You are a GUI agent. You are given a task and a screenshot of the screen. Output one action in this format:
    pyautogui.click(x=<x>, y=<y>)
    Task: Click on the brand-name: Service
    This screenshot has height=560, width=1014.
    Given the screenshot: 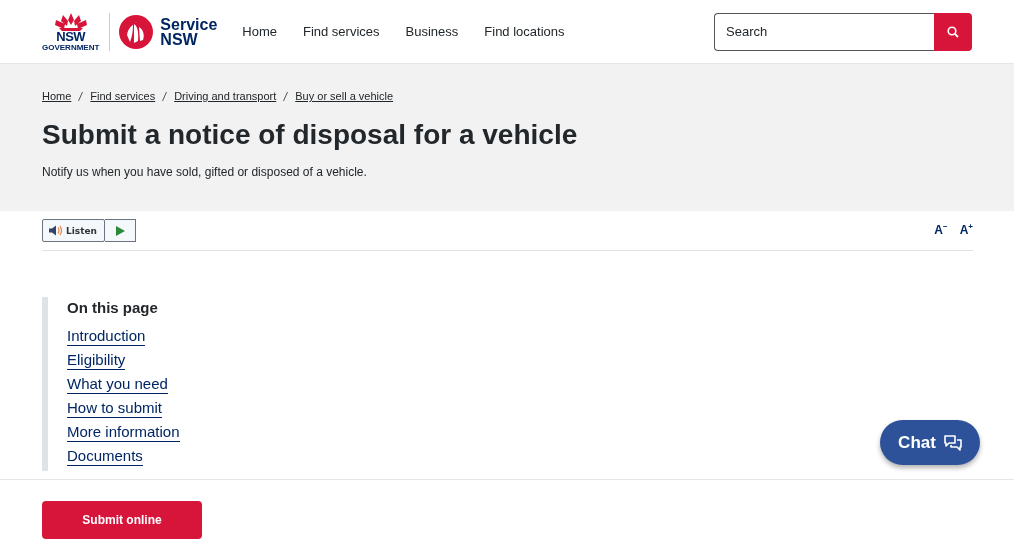 What is the action you would take?
    pyautogui.click(x=189, y=24)
    